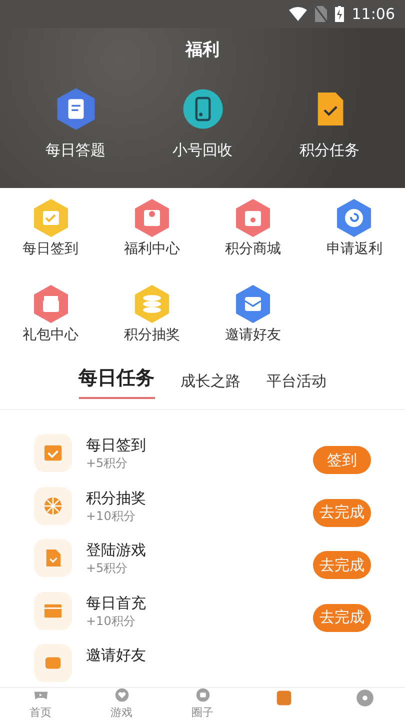 The height and width of the screenshot is (720, 405). What do you see at coordinates (329, 123) in the screenshot?
I see `shortcut-item: 积分任务` at bounding box center [329, 123].